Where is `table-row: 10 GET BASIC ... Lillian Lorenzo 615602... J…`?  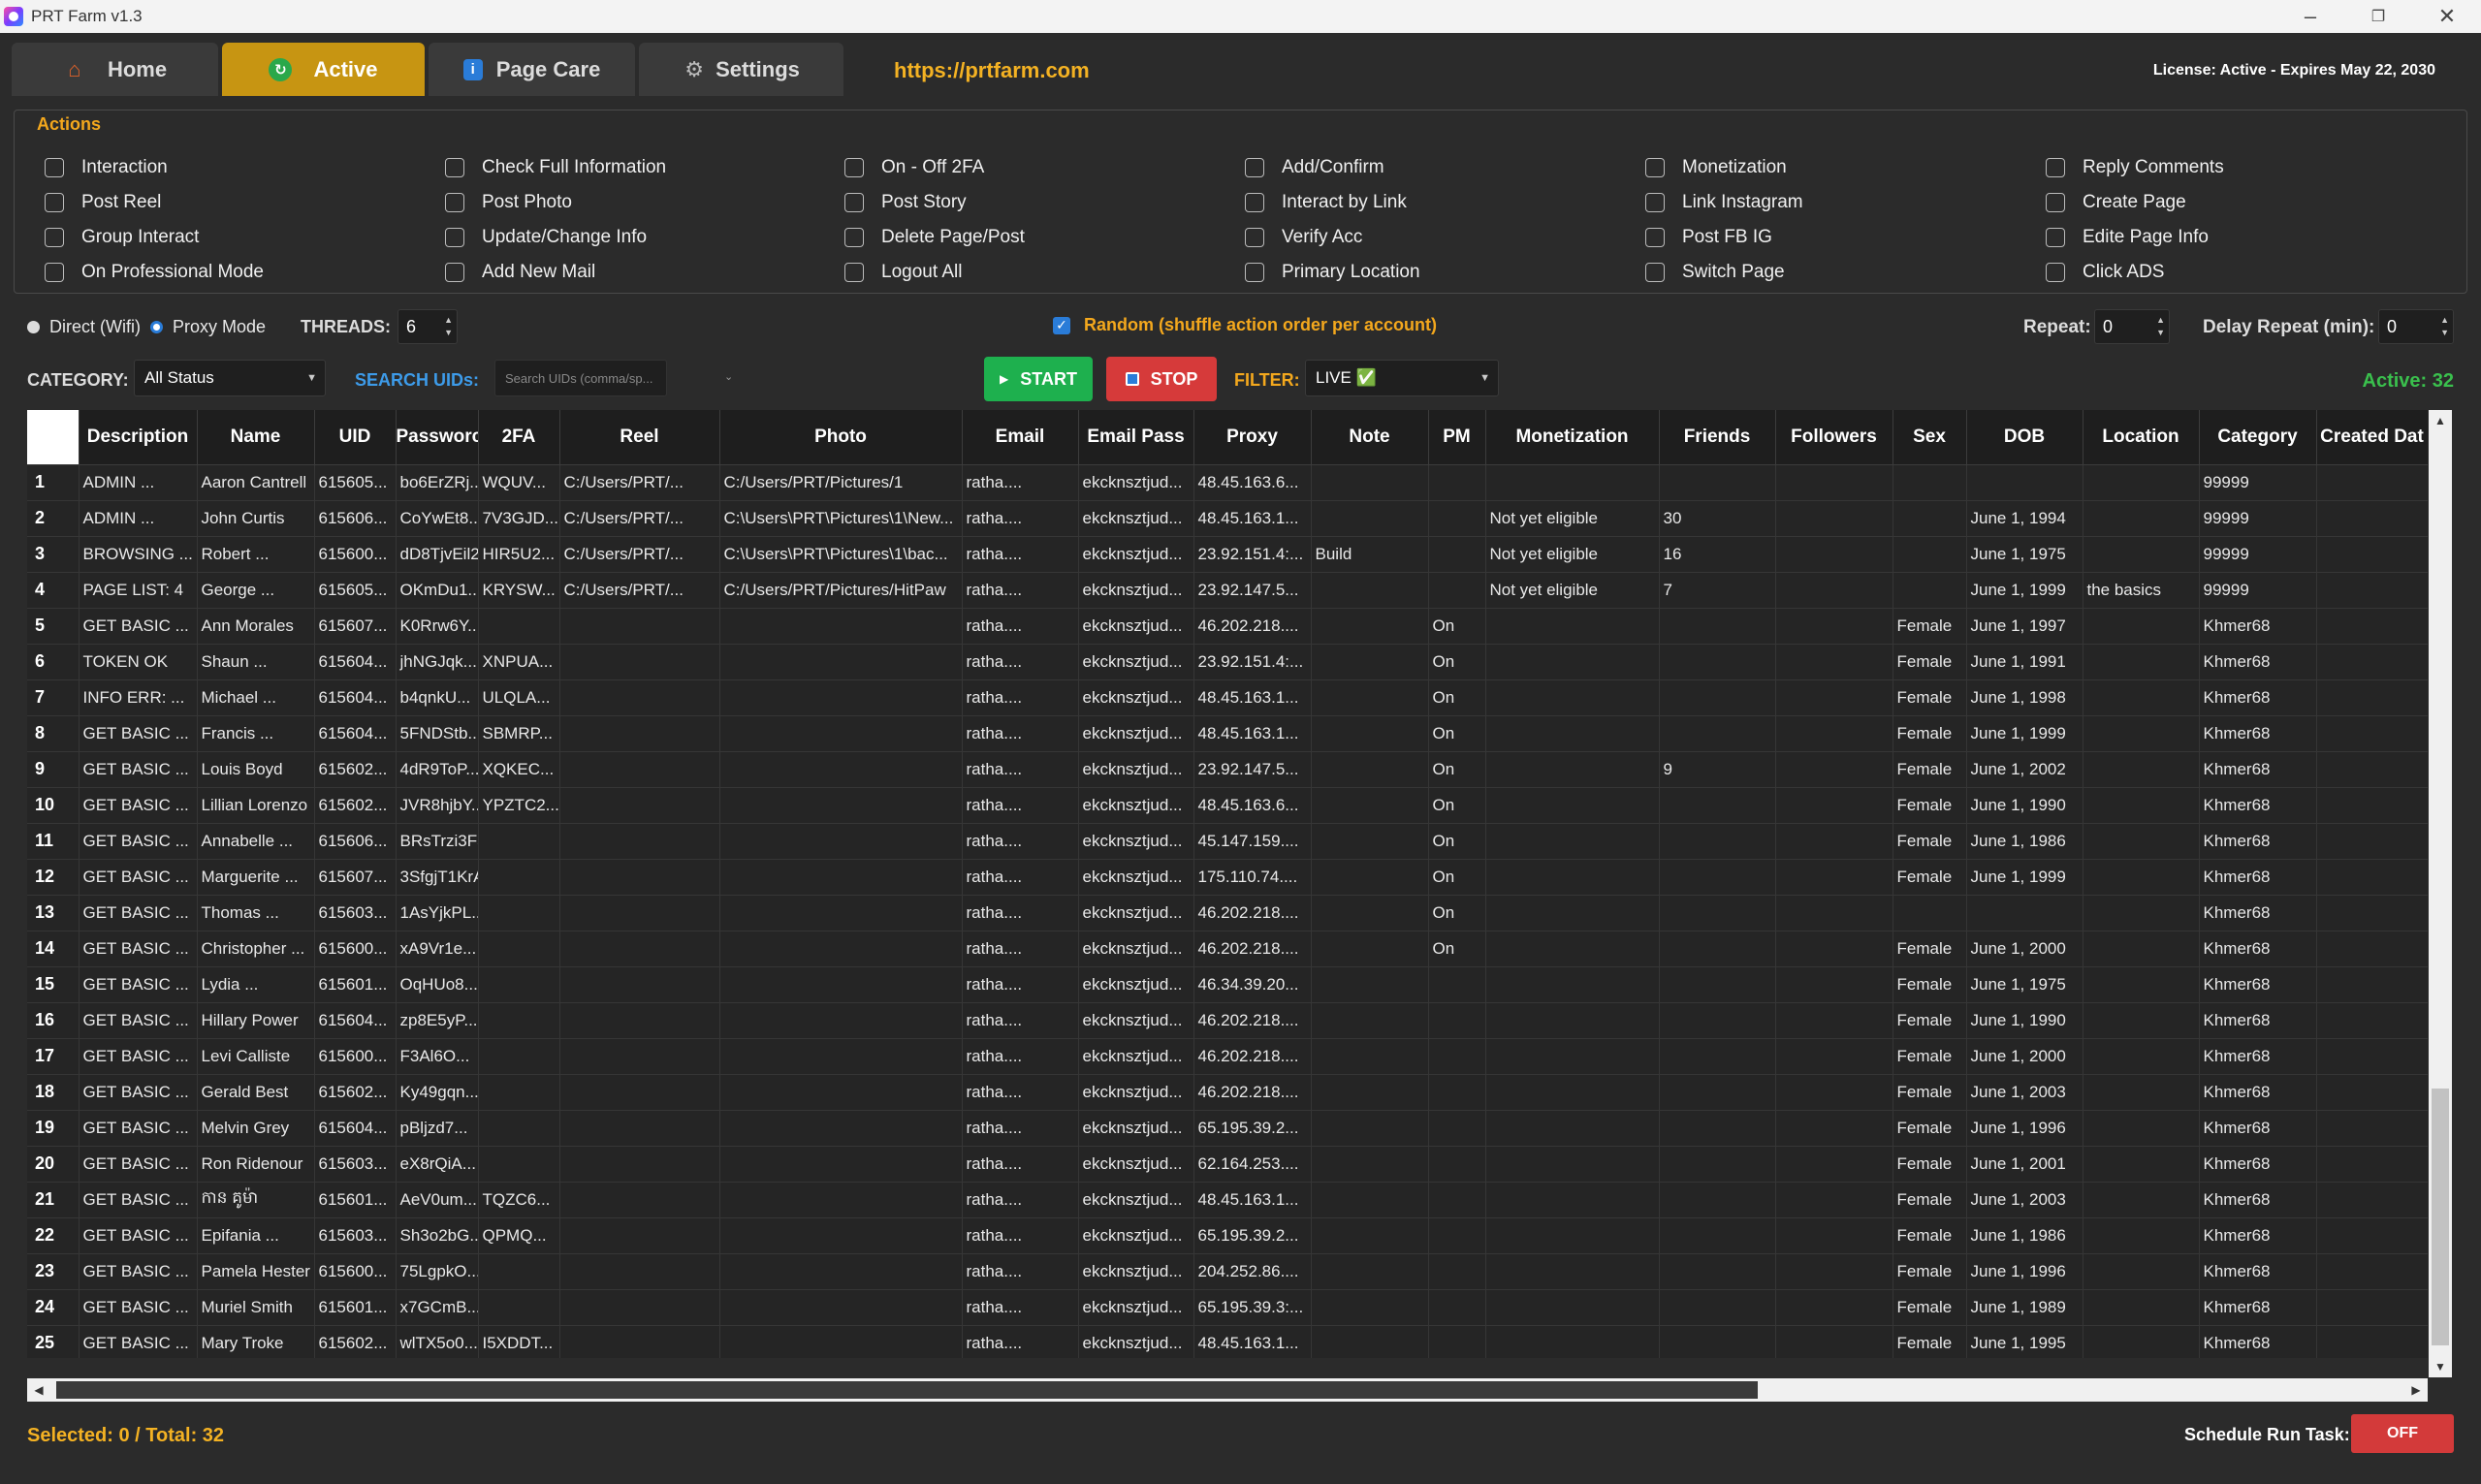
table-row: 10 GET BASIC ... Lillian Lorenzo 615602... J… is located at coordinates (1227, 806).